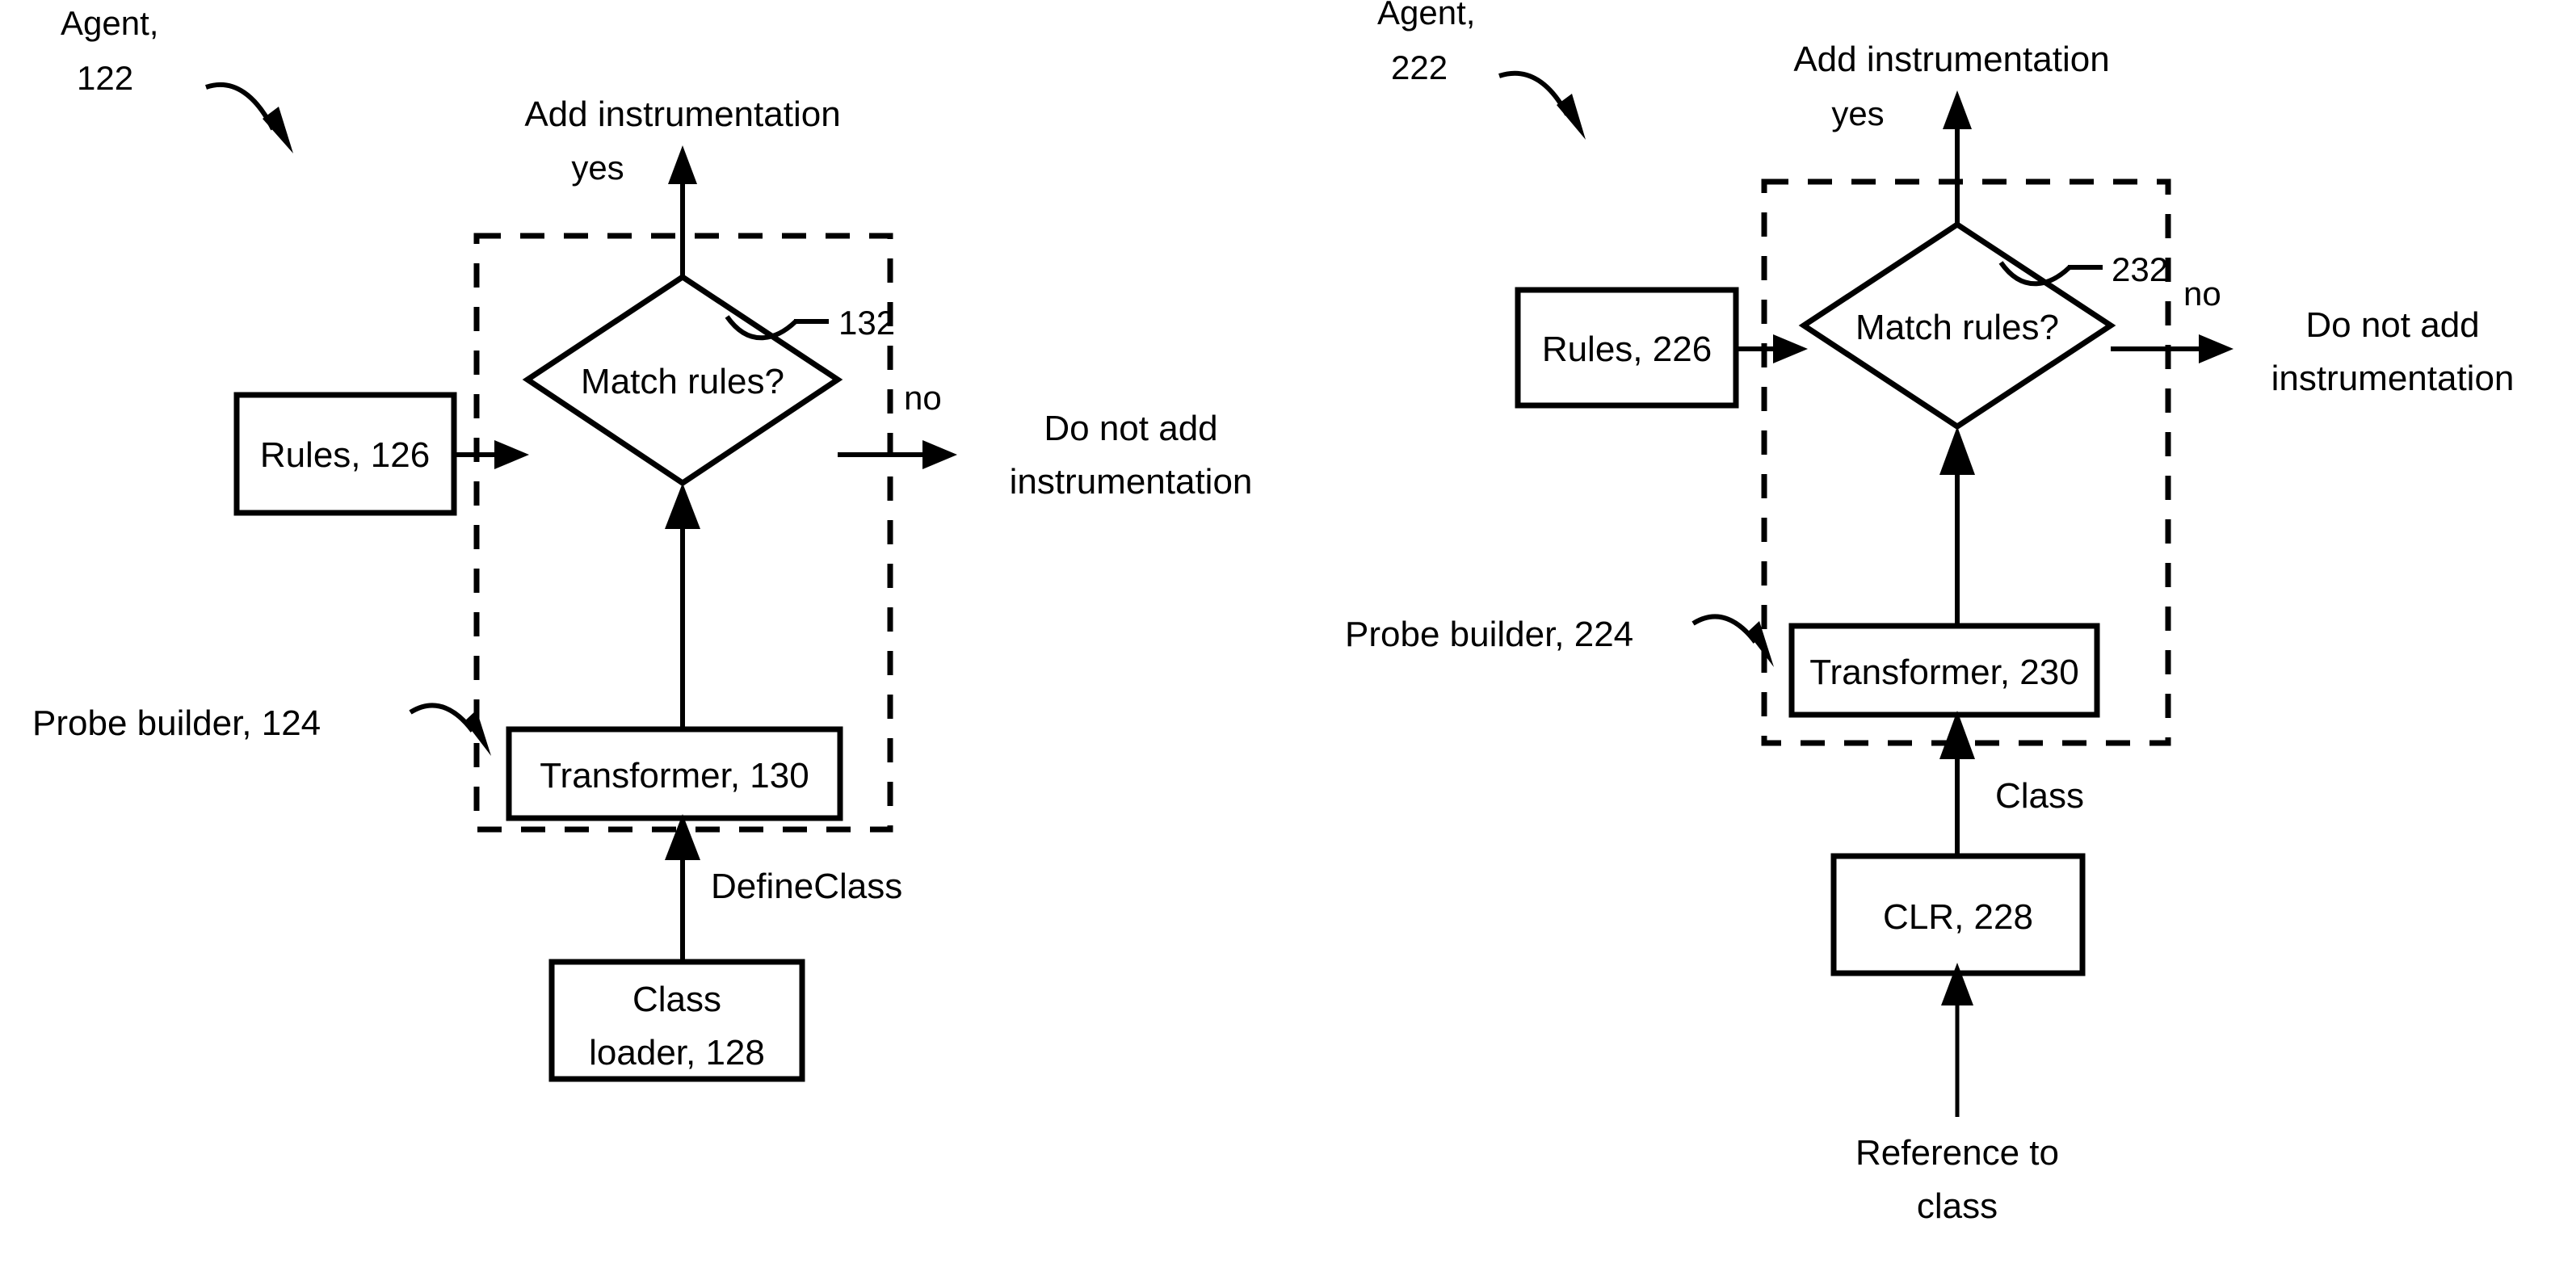 This screenshot has height=1272, width=2576. I want to click on left-class-loader-line2: loader, 128, so click(677, 1053).